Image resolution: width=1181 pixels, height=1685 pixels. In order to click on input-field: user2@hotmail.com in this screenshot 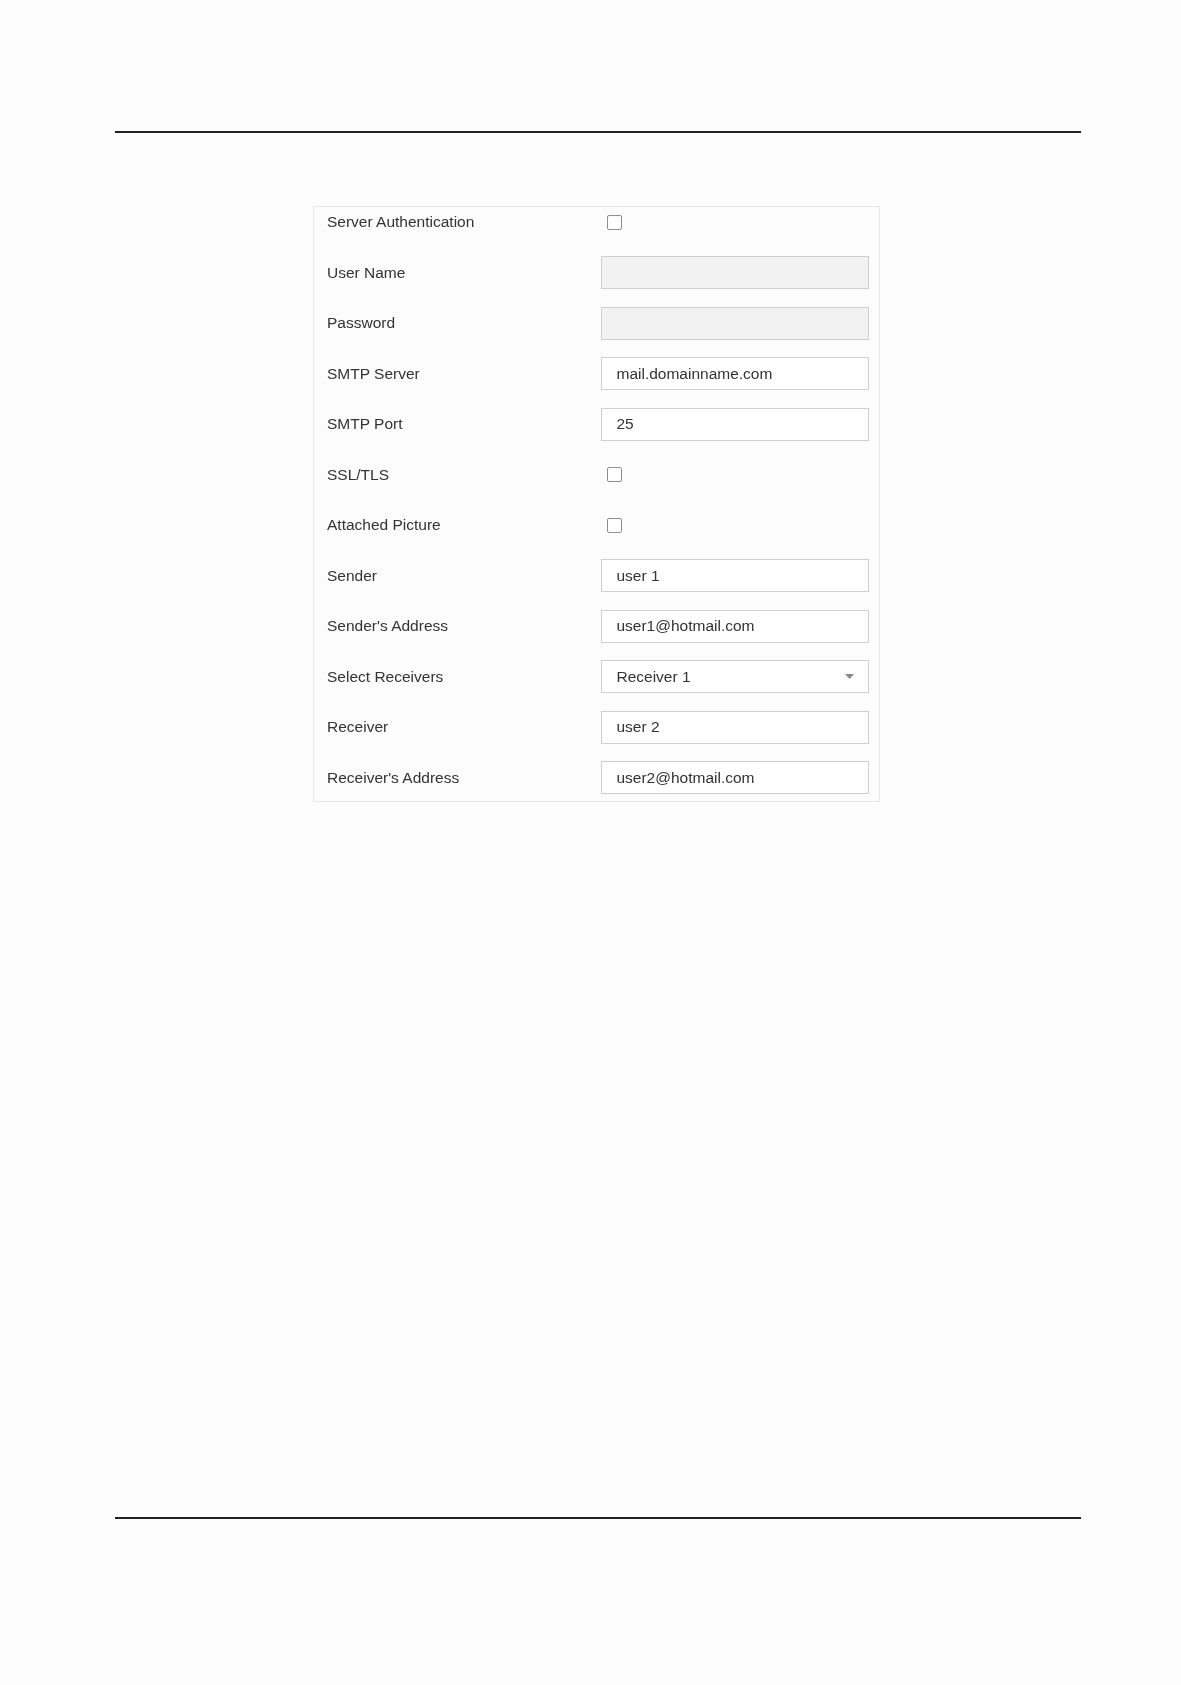, I will do `click(735, 777)`.